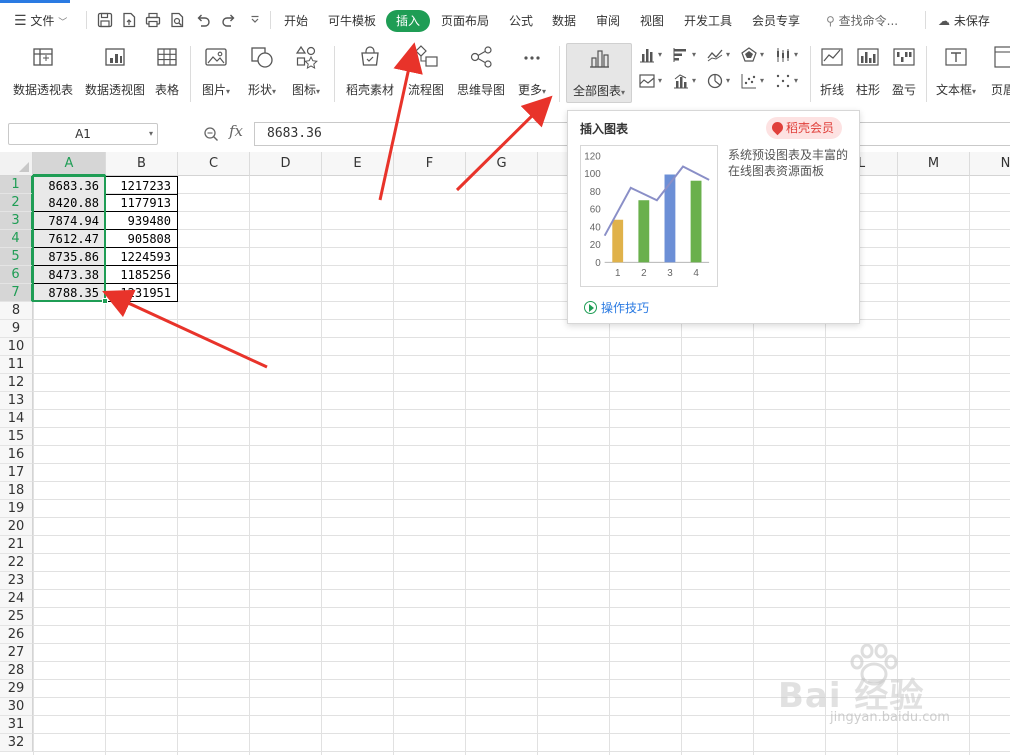 The width and height of the screenshot is (1010, 755). I want to click on row-header: 22, so click(16, 563).